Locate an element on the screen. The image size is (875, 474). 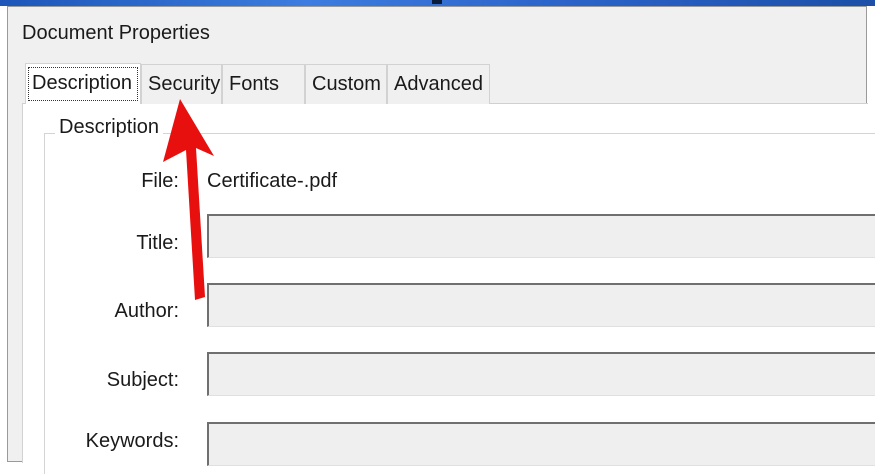
author-field is located at coordinates (541, 305).